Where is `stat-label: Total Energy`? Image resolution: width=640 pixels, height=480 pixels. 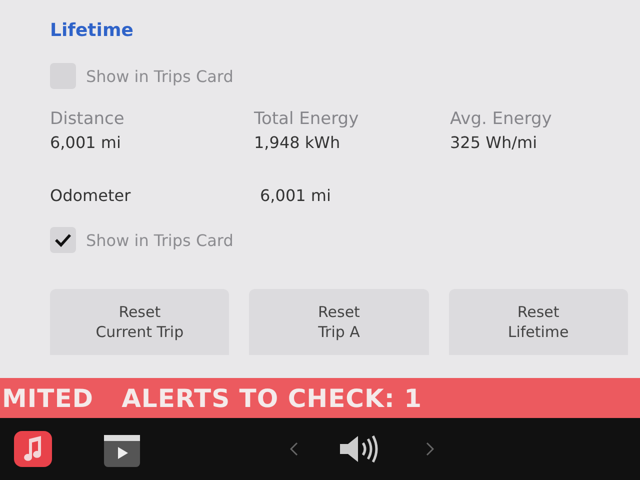 stat-label: Total Energy is located at coordinates (307, 119).